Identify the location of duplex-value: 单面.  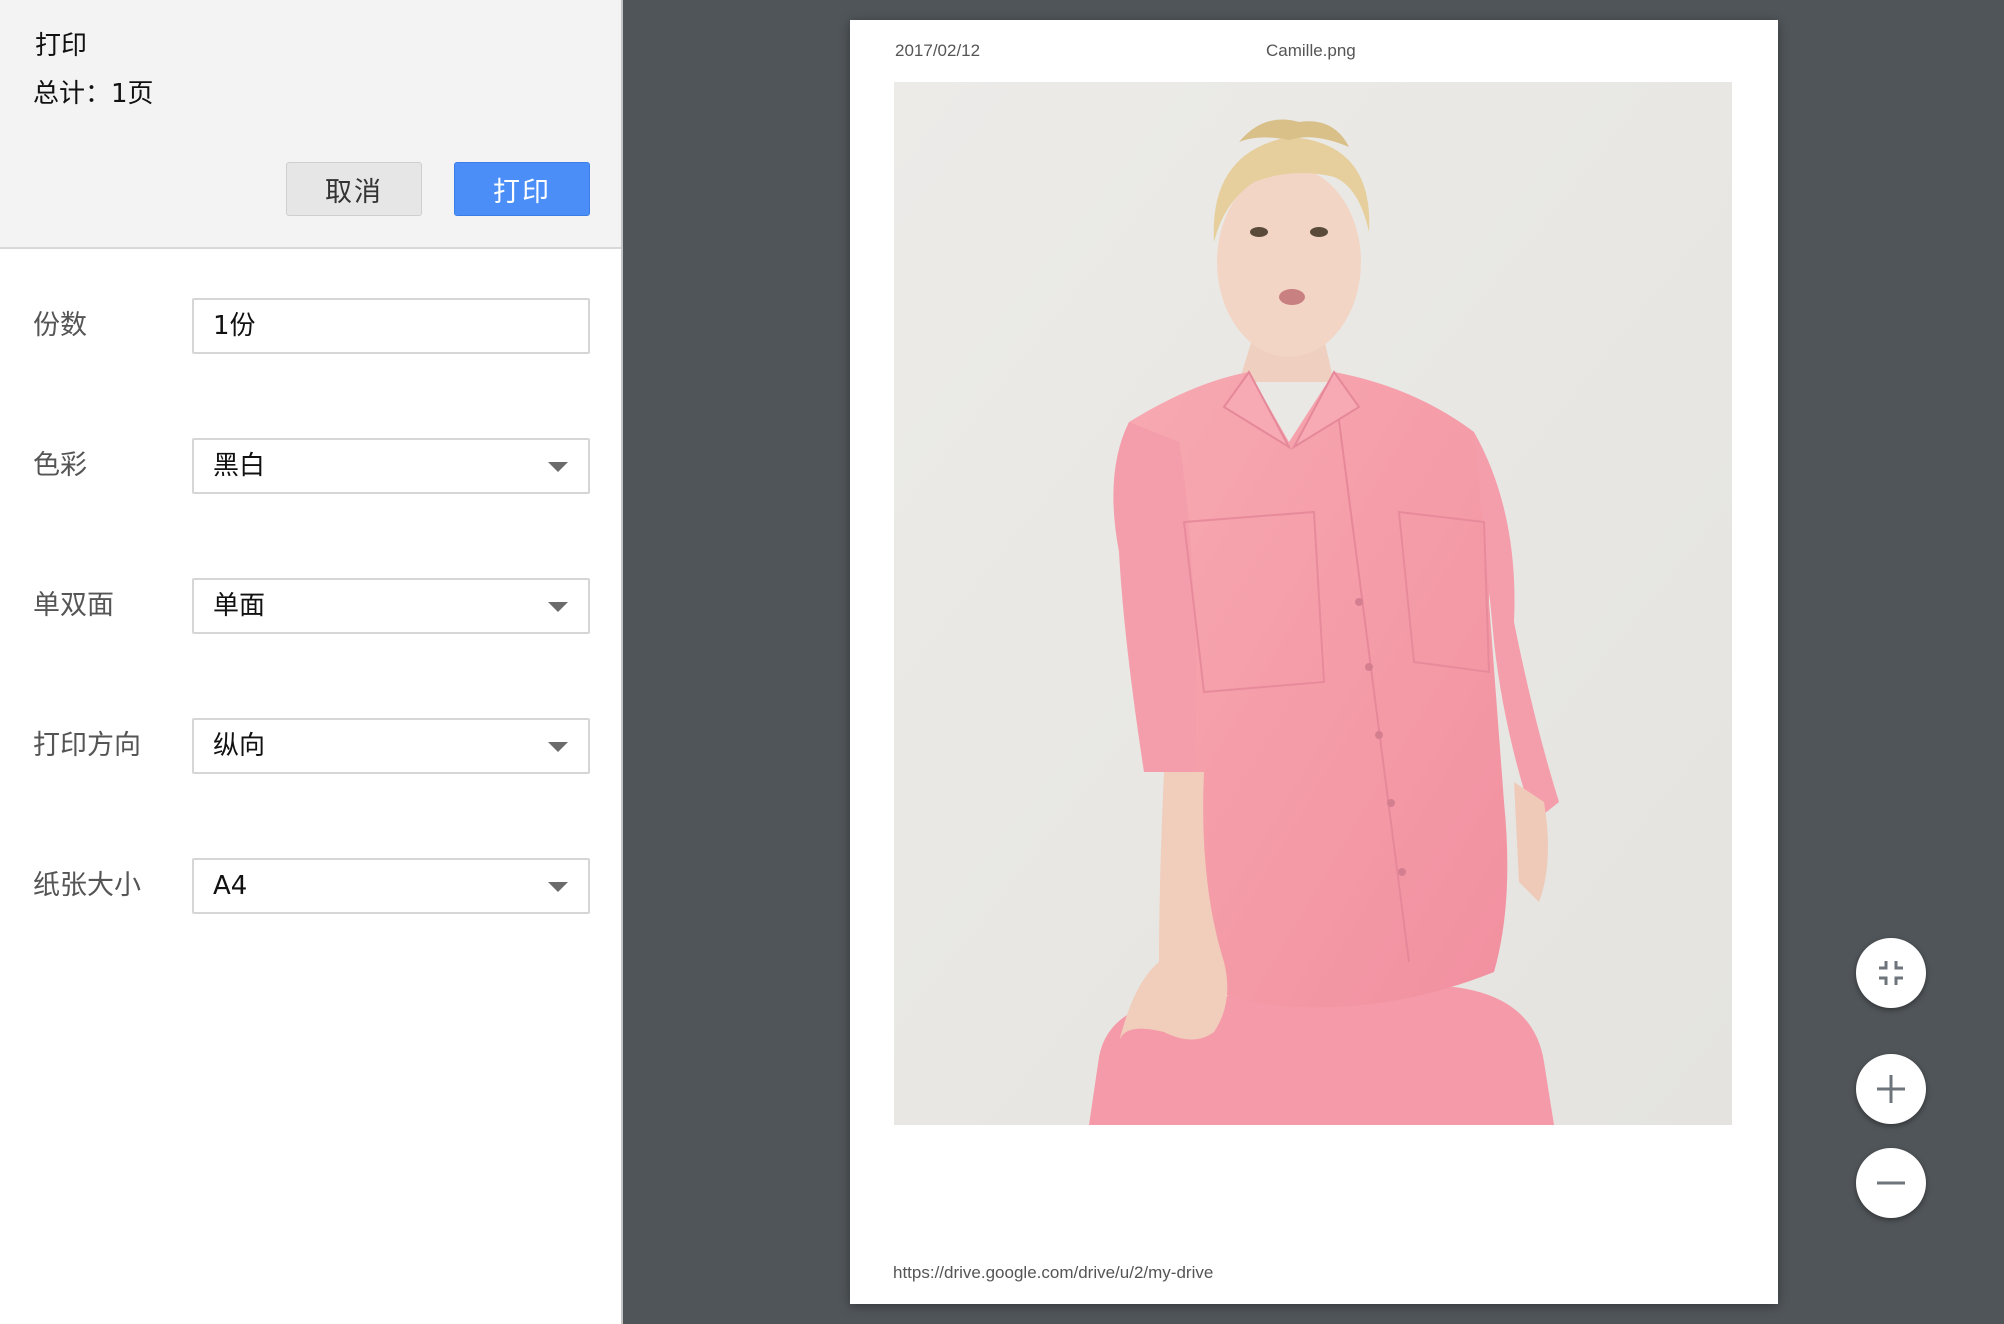
(239, 606).